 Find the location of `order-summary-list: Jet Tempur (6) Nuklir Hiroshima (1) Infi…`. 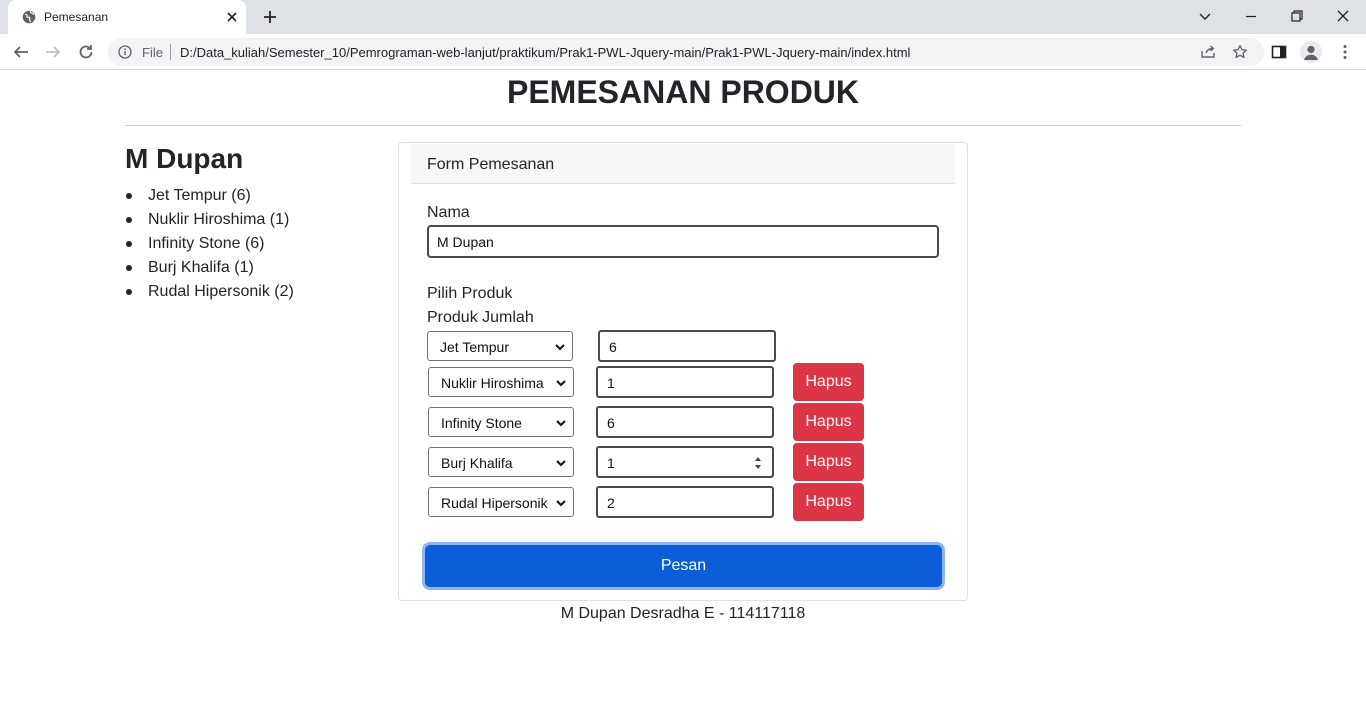

order-summary-list: Jet Tempur (6) Nuklir Hiroshima (1) Infi… is located at coordinates (209, 246).